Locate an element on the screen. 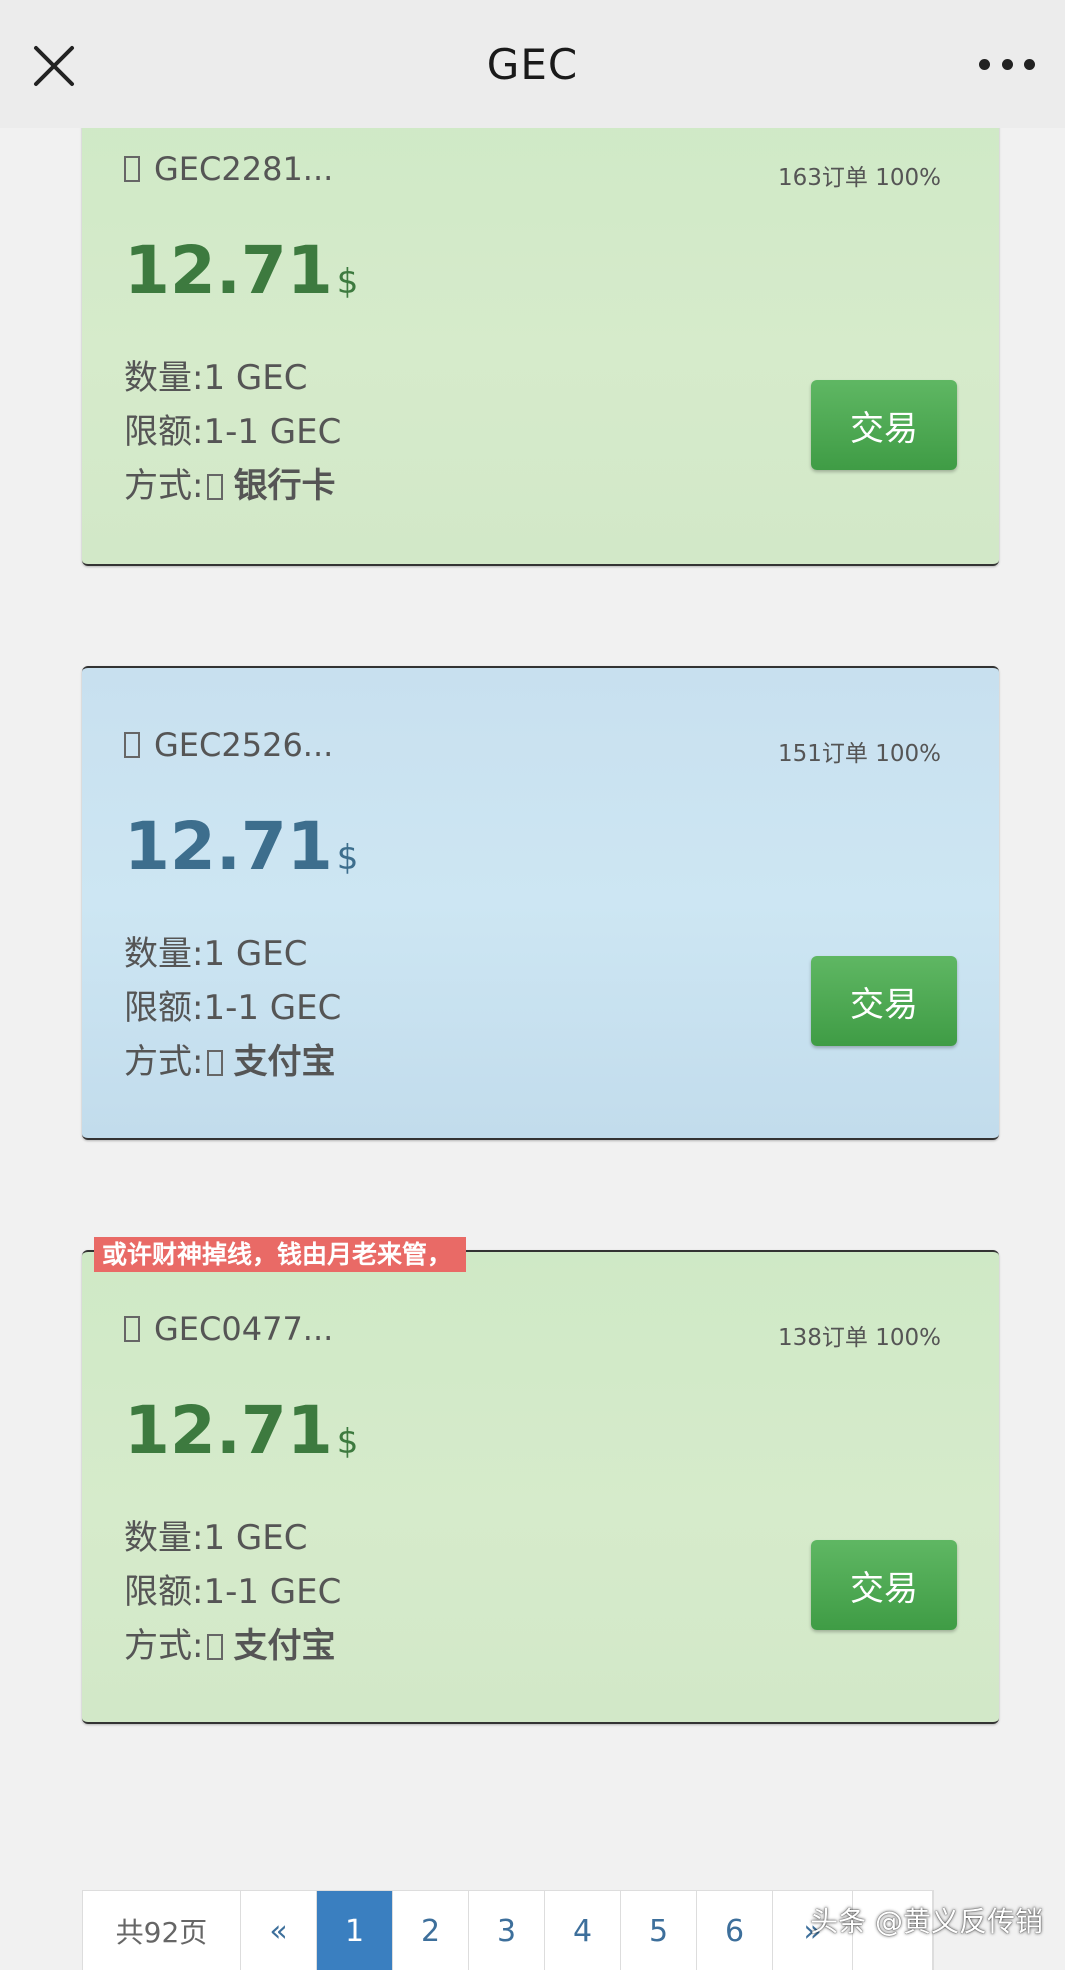 This screenshot has width=1065, height=1970. close-icon is located at coordinates (54, 66).